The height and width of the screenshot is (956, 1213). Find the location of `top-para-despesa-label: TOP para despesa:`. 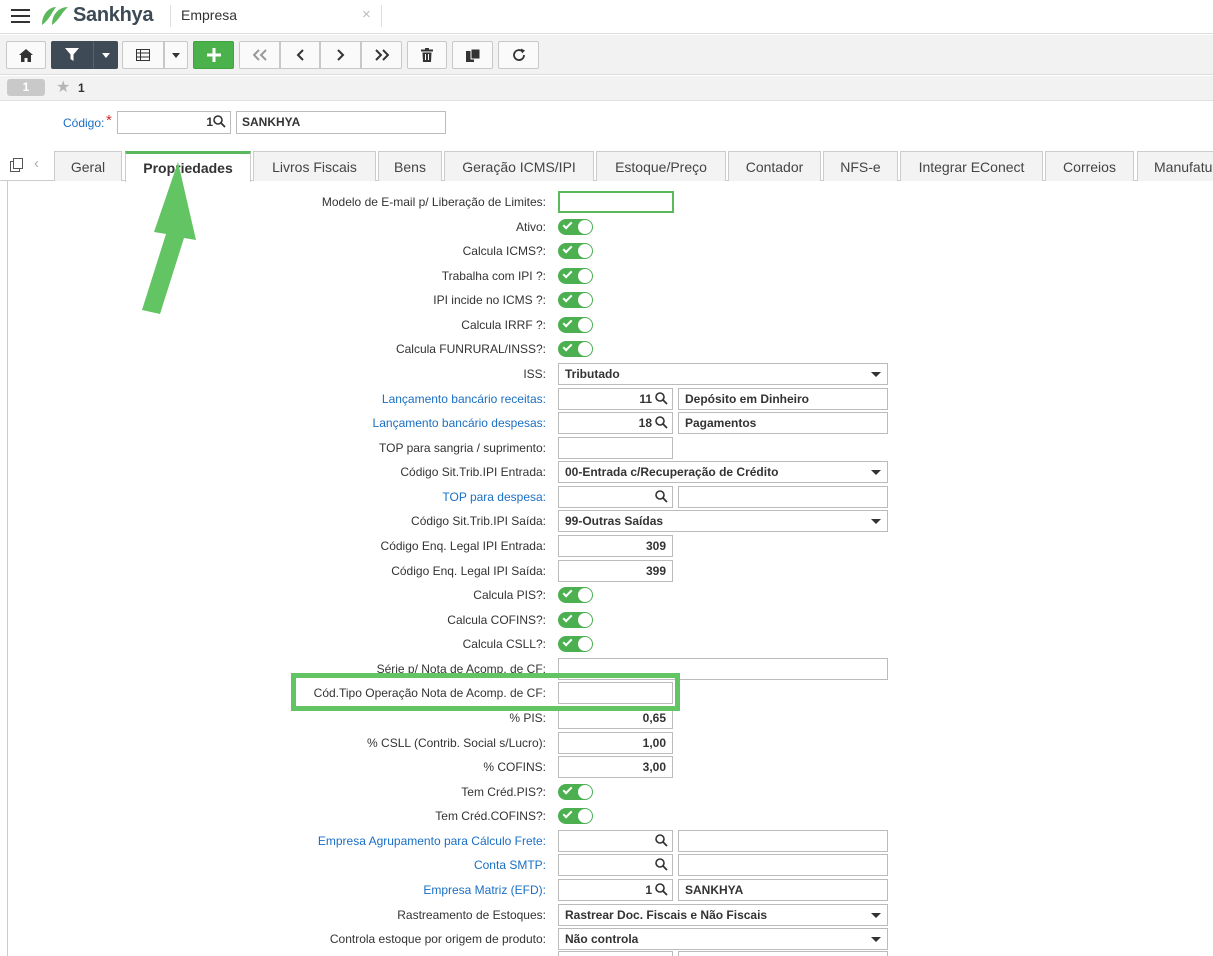

top-para-despesa-label: TOP para despesa: is located at coordinates (494, 497).